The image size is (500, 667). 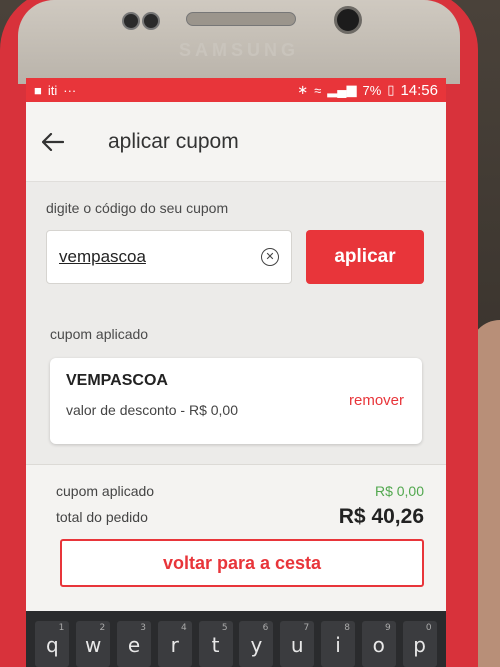 I want to click on summary-coupon-value: R$ 0,00, so click(x=399, y=491).